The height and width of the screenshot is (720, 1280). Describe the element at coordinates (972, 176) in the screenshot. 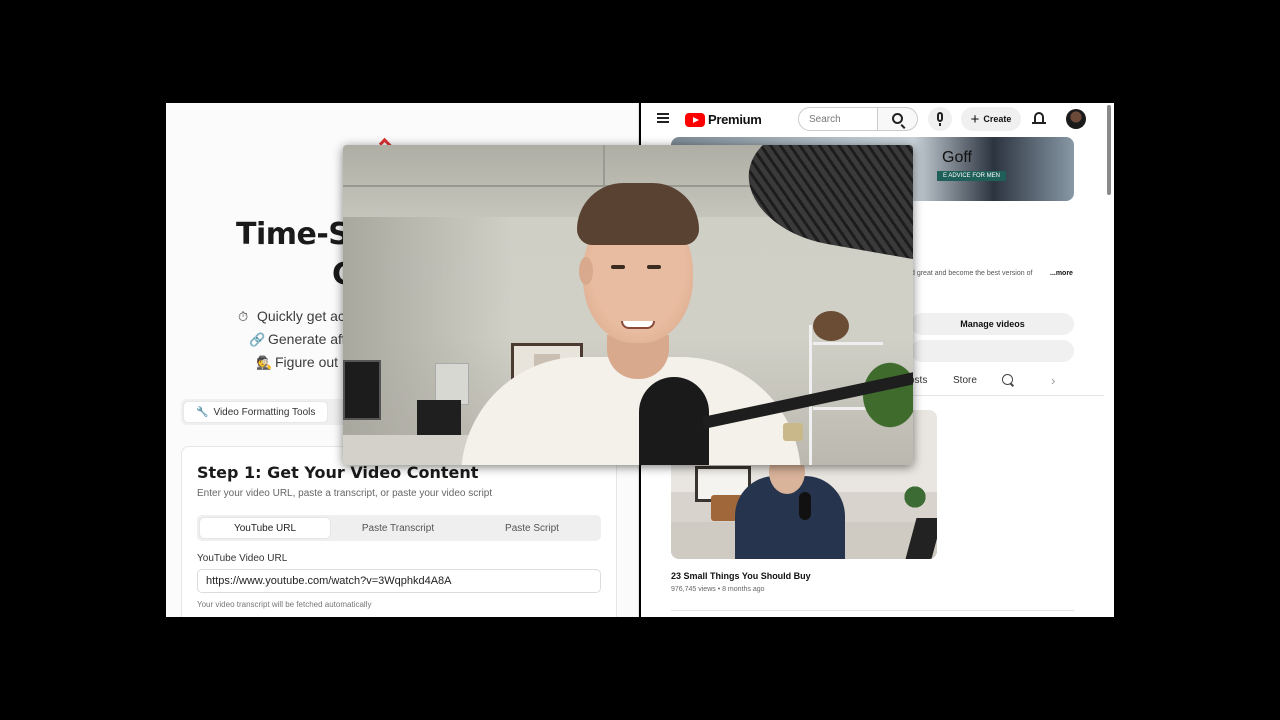

I see `banner-tagline: E ADVICE FOR MEN` at that location.